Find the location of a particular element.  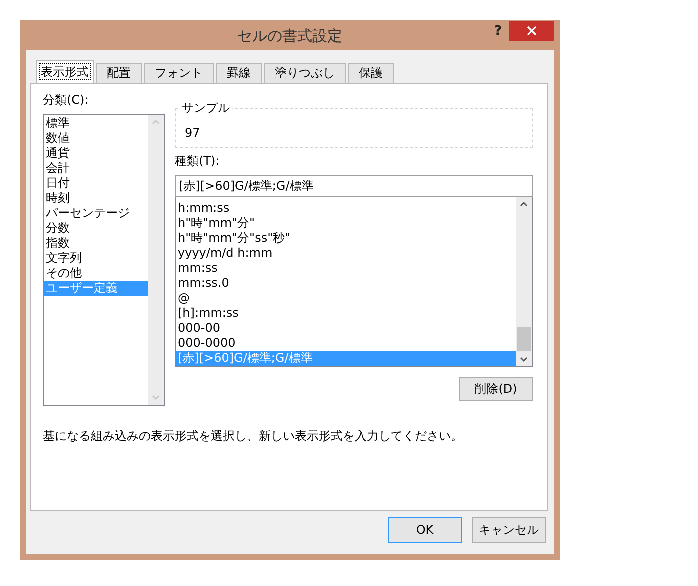

type-input-field: [赤][>60]G/標準;G/標準 is located at coordinates (354, 186).